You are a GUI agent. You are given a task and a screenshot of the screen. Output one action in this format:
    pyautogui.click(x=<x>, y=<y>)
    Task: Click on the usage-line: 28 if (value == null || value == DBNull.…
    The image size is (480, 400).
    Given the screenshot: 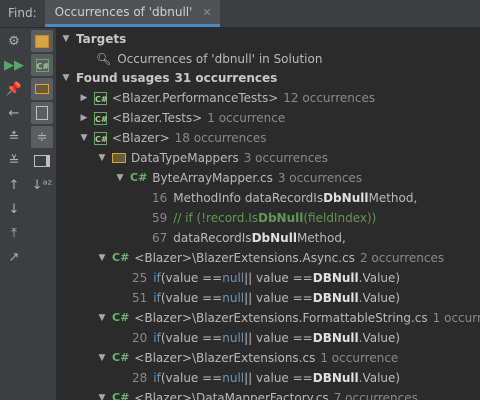 What is the action you would take?
    pyautogui.click(x=266, y=378)
    